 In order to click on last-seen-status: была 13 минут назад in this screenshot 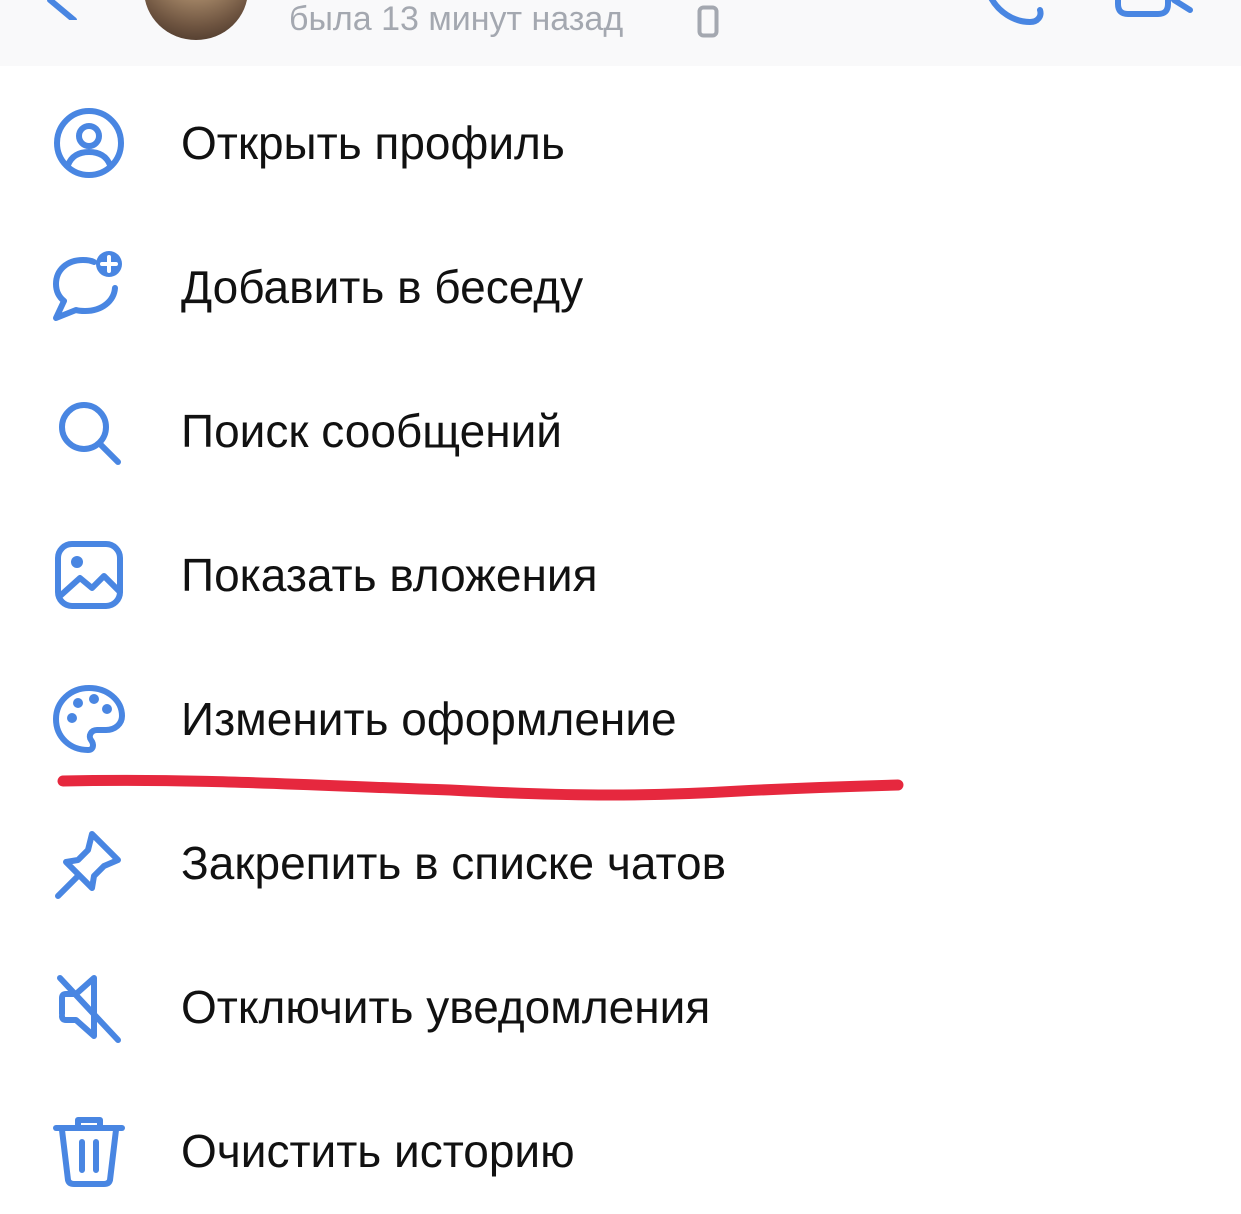, I will do `click(456, 19)`.